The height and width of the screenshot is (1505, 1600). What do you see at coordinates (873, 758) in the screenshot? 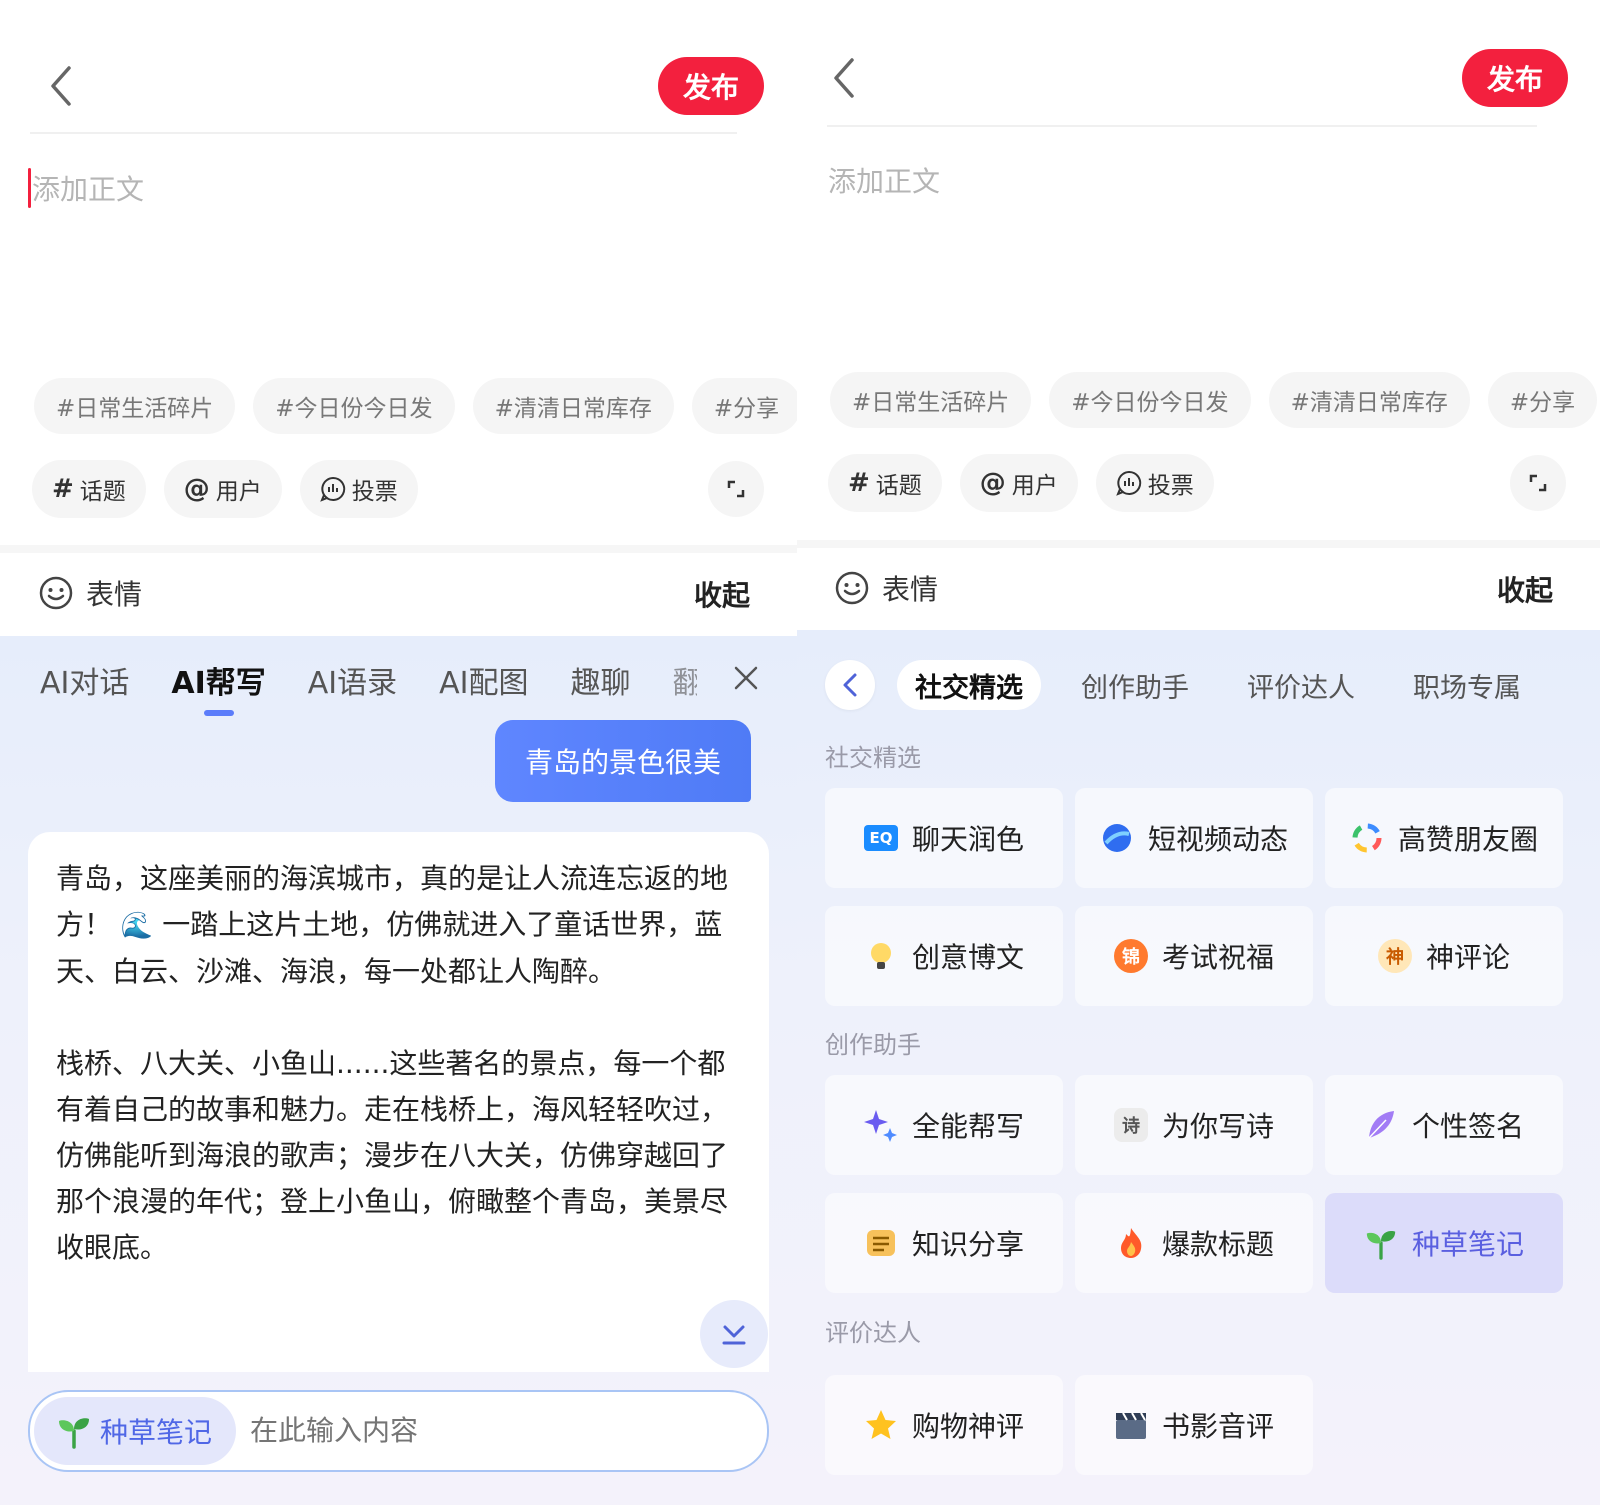
I see `section-label: 社交精选` at bounding box center [873, 758].